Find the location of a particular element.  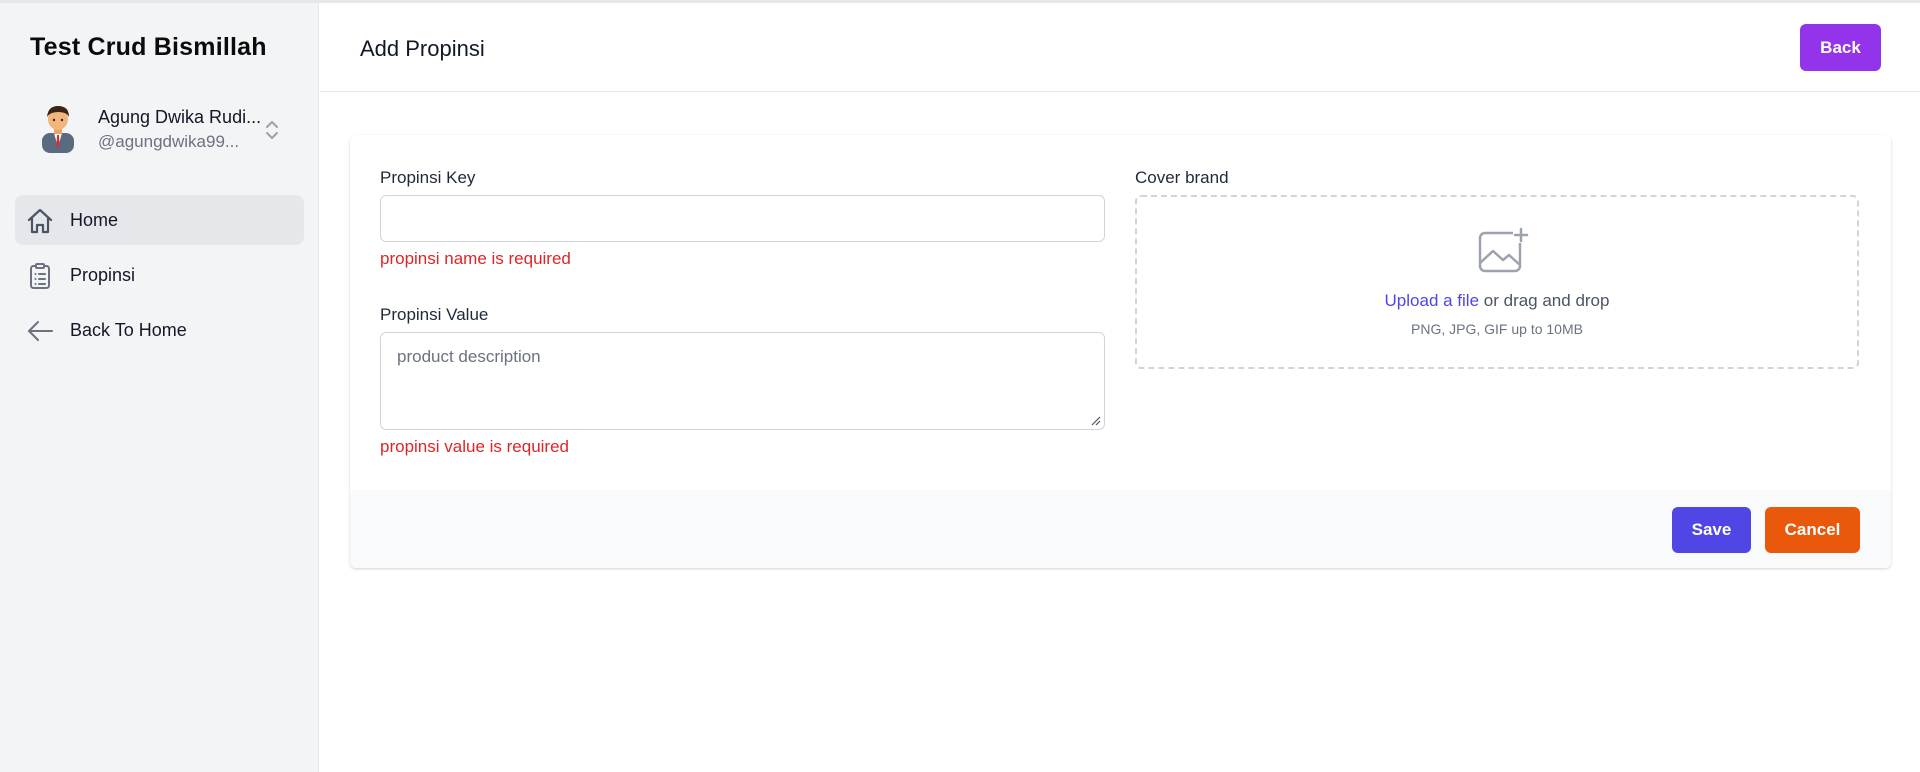

image-add-icon is located at coordinates (1503, 250).